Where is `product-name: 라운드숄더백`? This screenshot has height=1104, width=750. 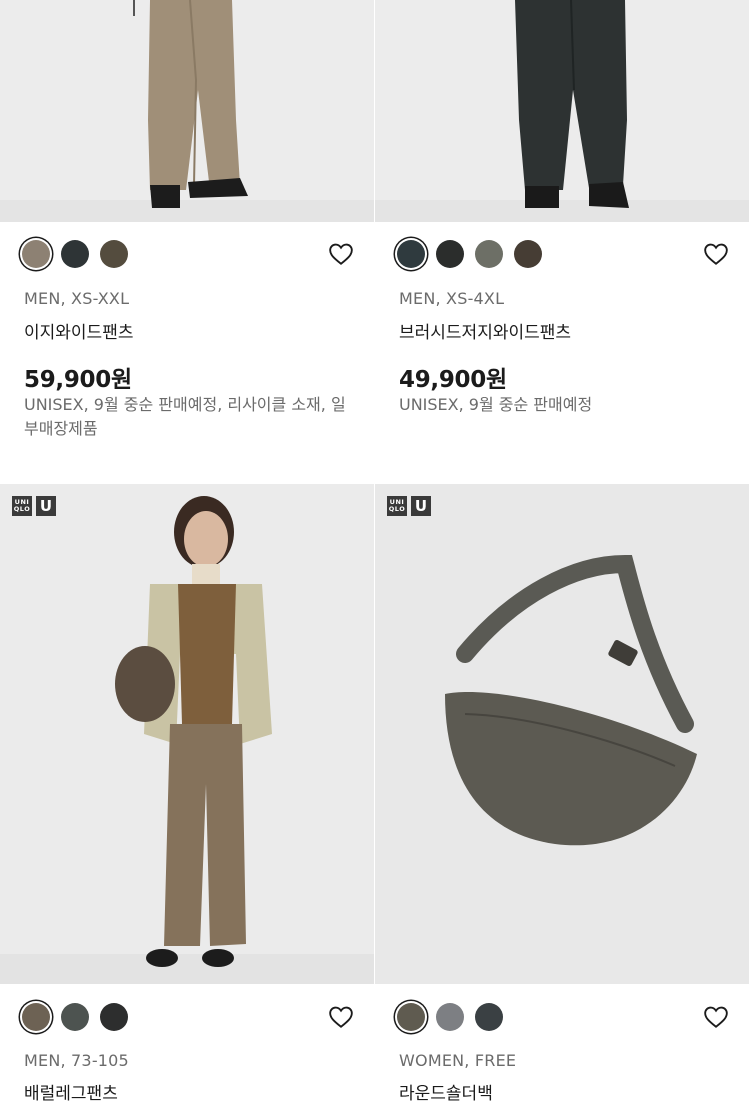
product-name: 라운드숄더백 is located at coordinates (446, 1091).